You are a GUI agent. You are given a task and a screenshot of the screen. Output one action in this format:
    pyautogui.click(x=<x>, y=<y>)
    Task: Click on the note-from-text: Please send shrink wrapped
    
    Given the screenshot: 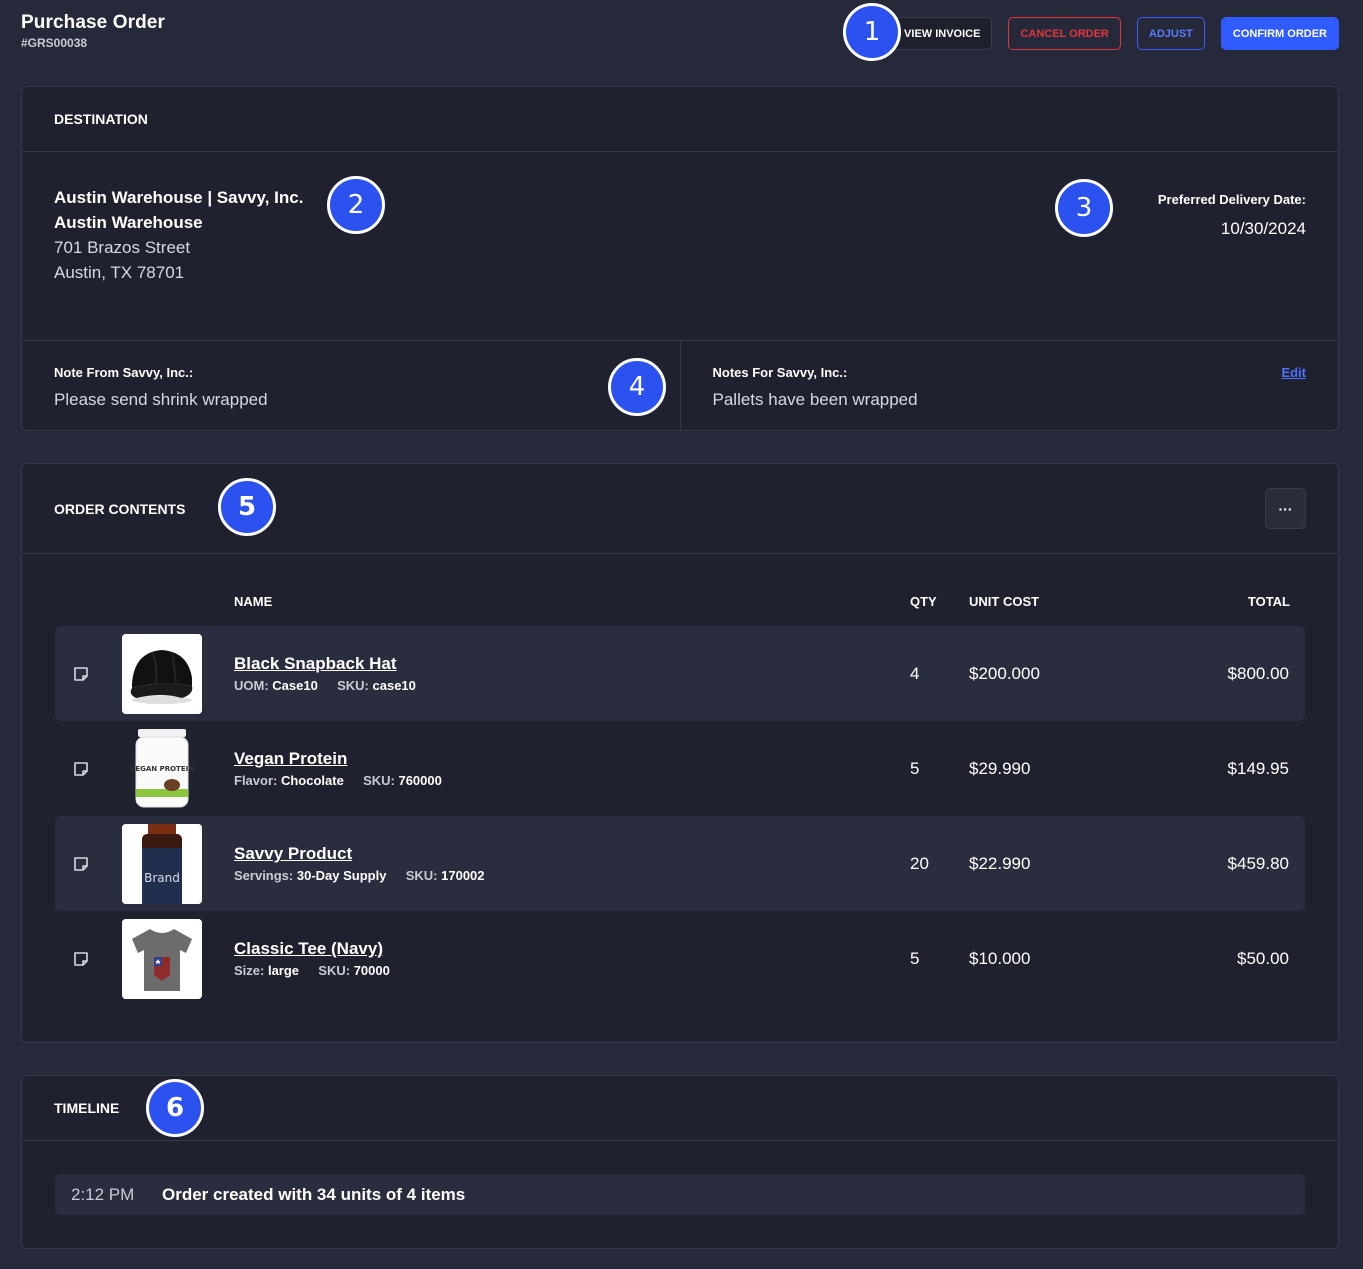 What is the action you would take?
    pyautogui.click(x=161, y=399)
    